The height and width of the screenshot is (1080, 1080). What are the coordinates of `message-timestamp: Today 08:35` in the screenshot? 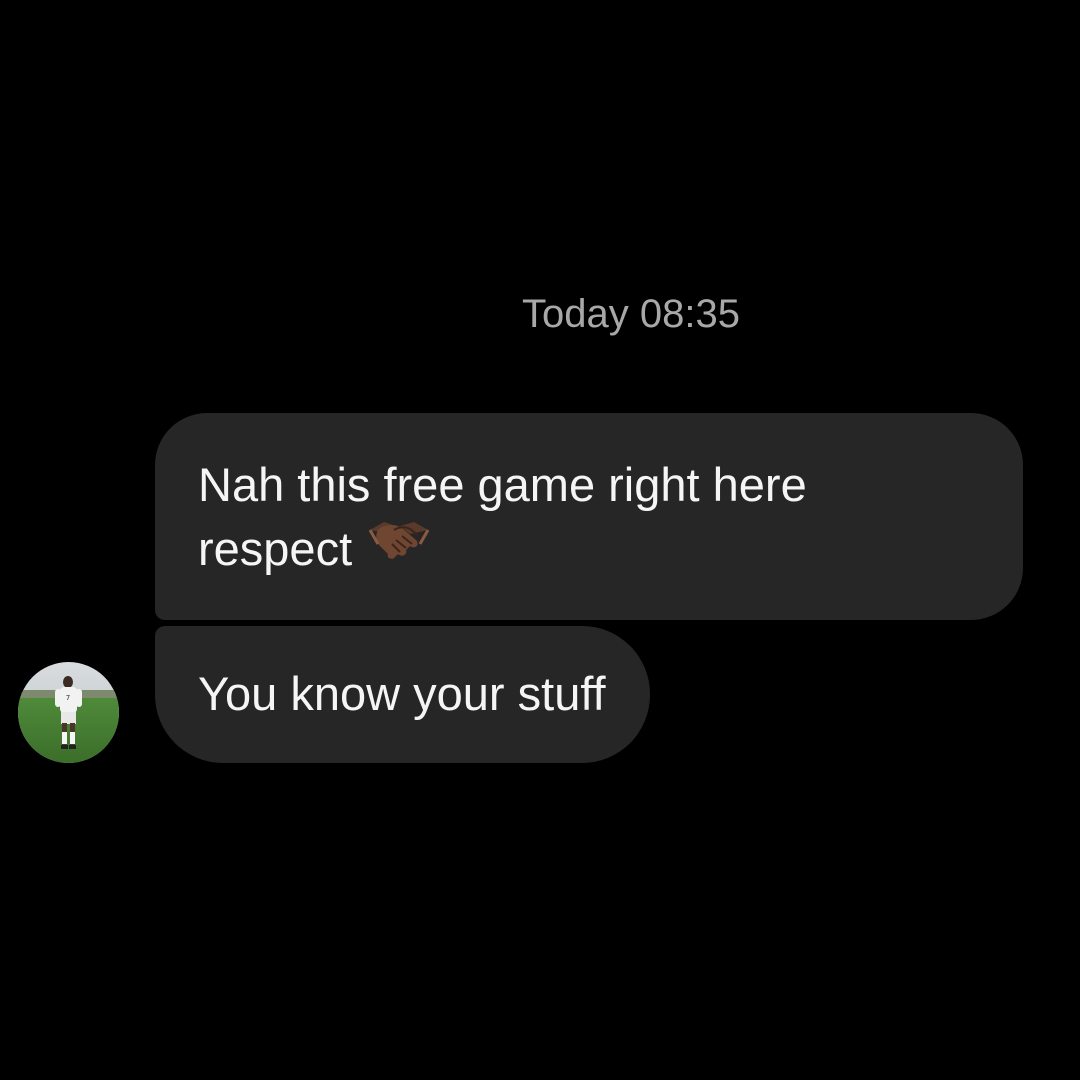 It's located at (631, 314).